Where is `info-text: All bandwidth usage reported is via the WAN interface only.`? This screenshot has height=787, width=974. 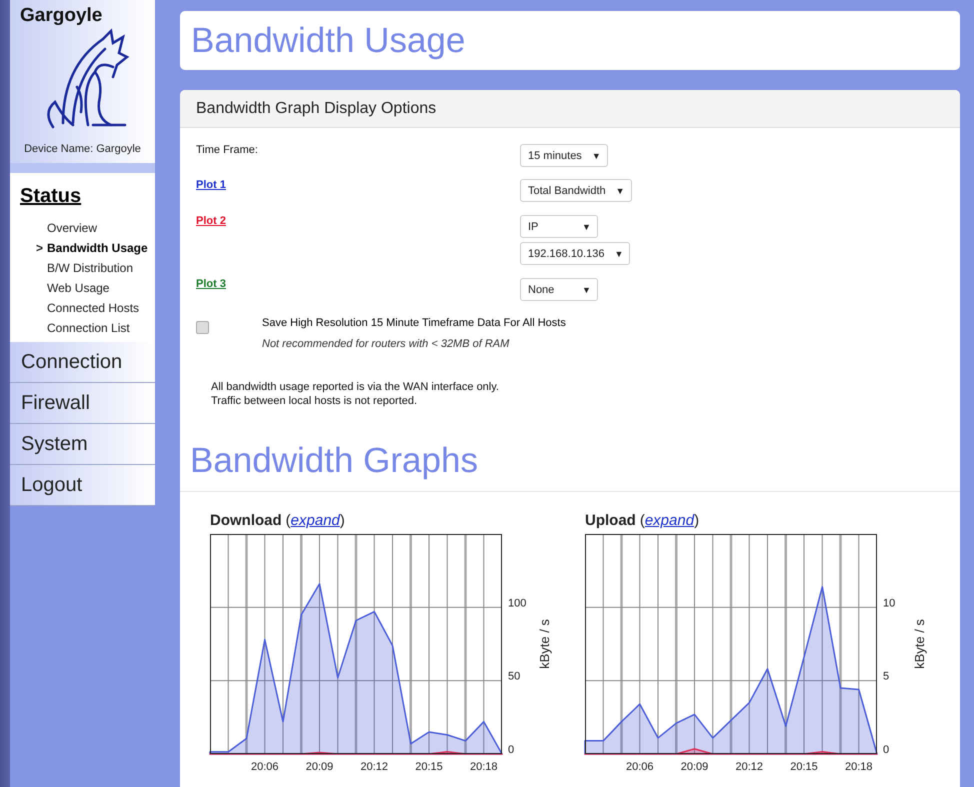
info-text: All bandwidth usage reported is via the WAN interface only. is located at coordinates (355, 387).